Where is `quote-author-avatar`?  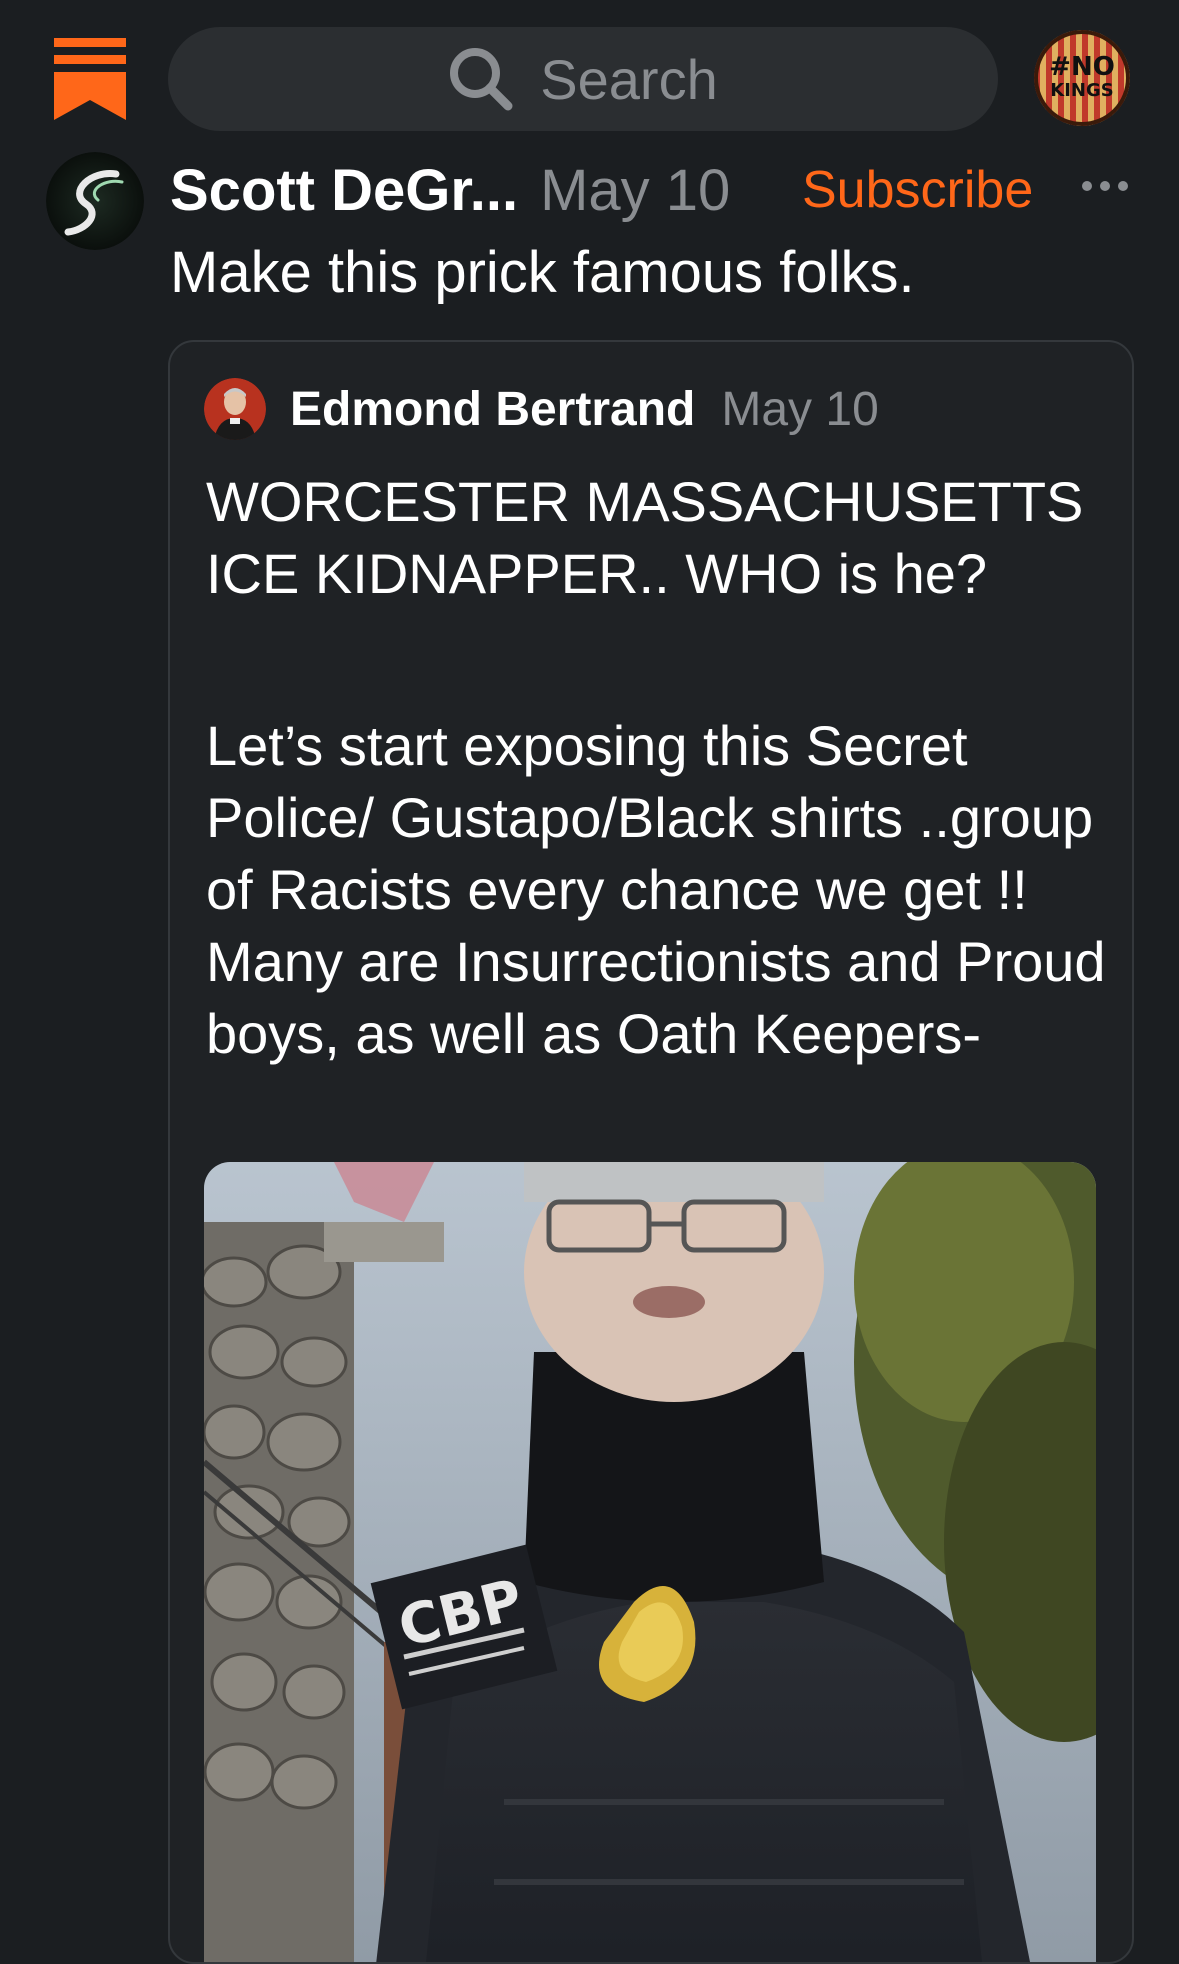 quote-author-avatar is located at coordinates (235, 409).